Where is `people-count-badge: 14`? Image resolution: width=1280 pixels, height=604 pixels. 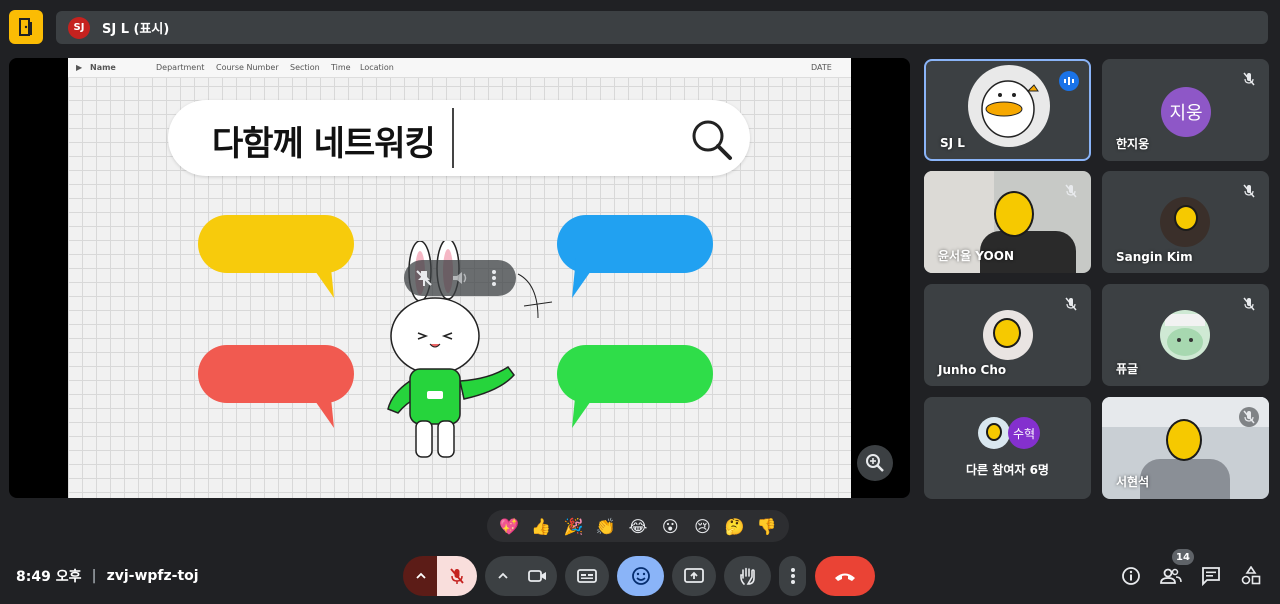
people-count-badge: 14 is located at coordinates (1183, 557).